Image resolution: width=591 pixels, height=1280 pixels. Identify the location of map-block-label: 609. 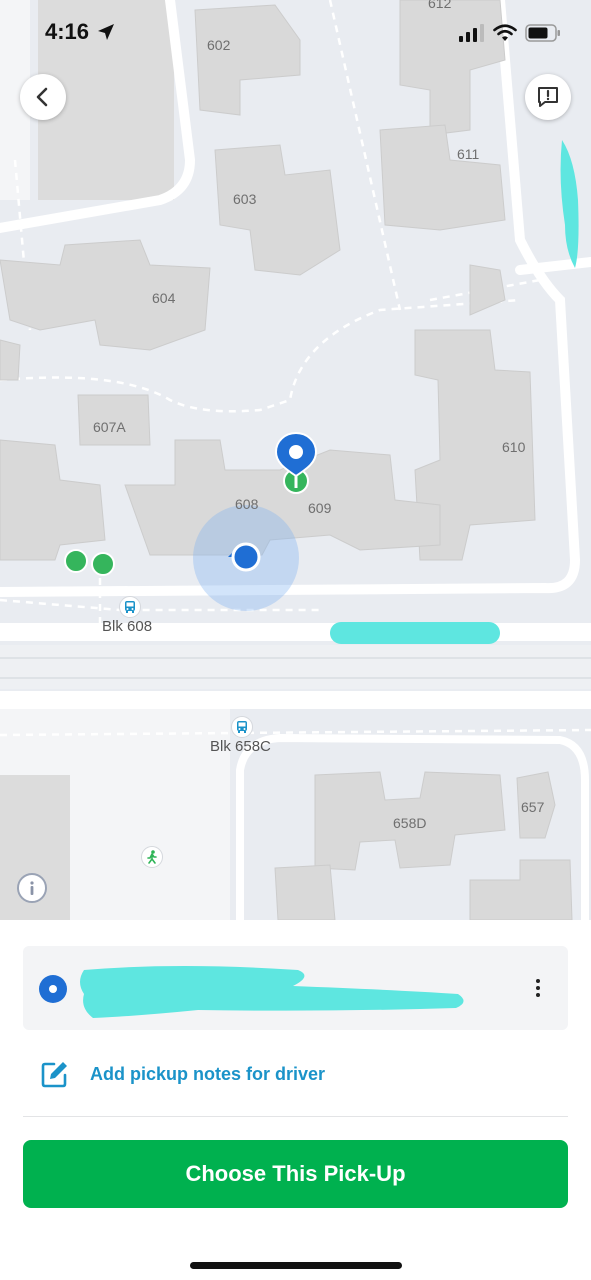
(320, 508).